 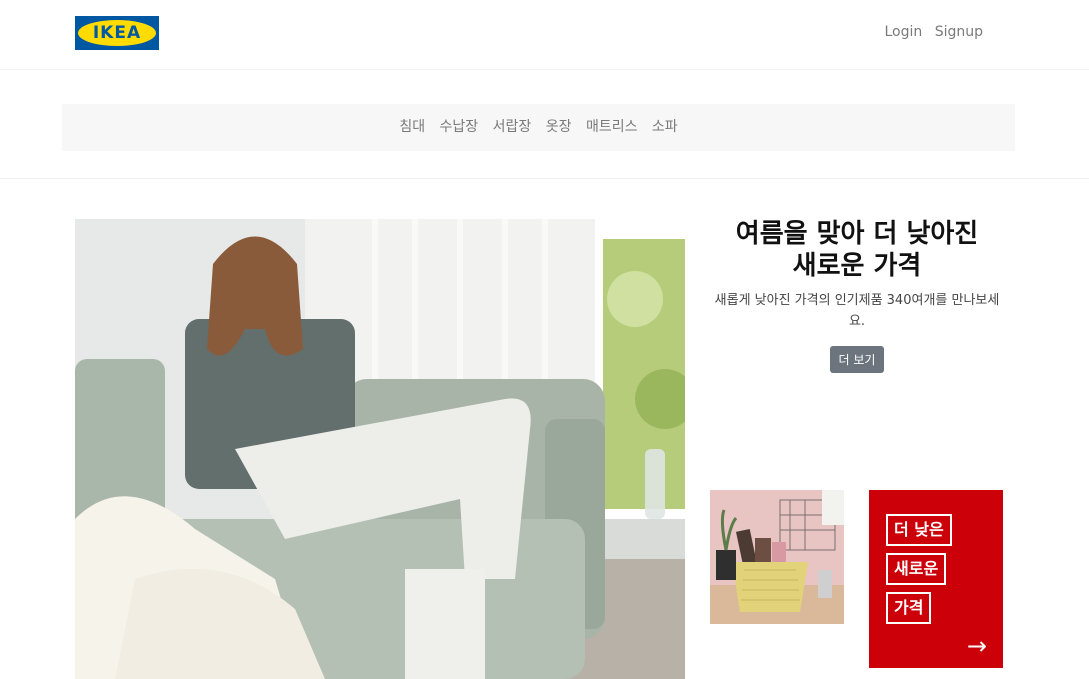 I want to click on category-storage-cabinet: 수납장, so click(x=459, y=127).